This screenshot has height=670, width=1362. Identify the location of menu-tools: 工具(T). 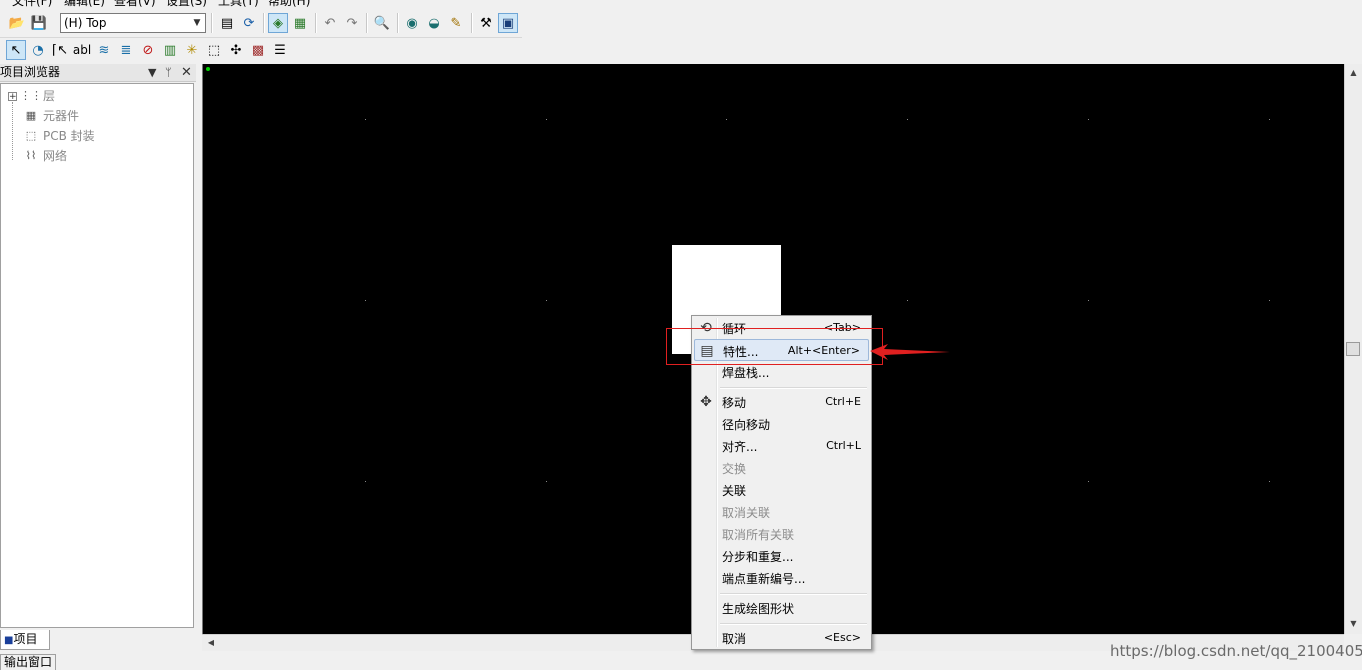
(238, 4).